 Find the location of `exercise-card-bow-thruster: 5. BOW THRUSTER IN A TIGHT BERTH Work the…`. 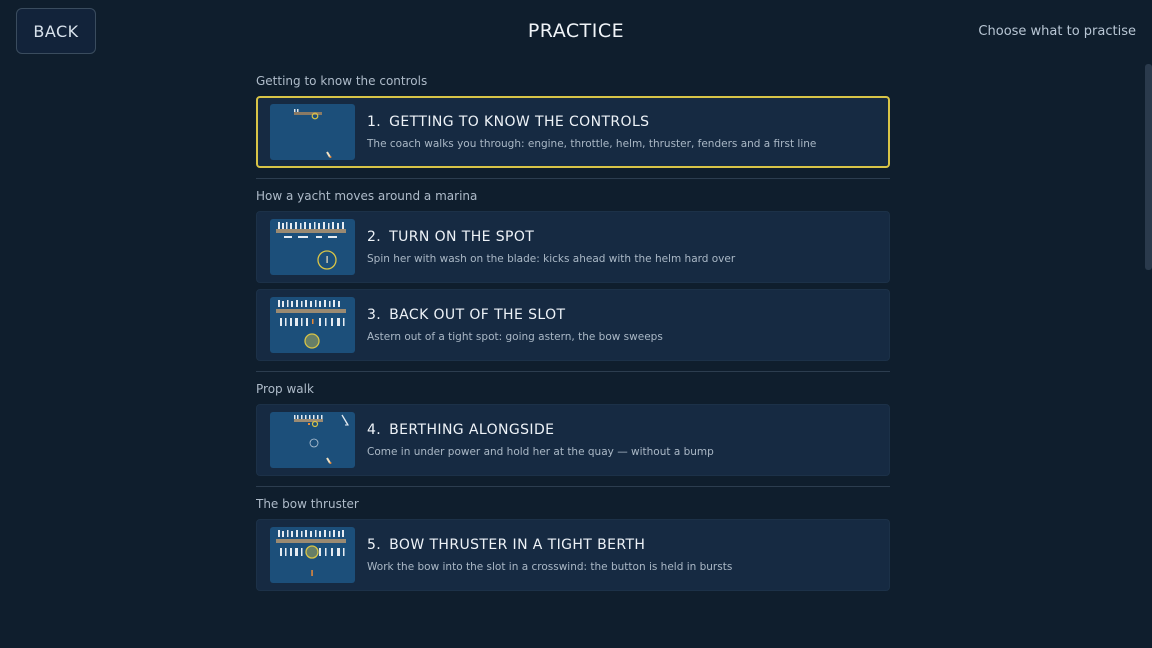

exercise-card-bow-thruster: 5. BOW THRUSTER IN A TIGHT BERTH Work the… is located at coordinates (573, 555).